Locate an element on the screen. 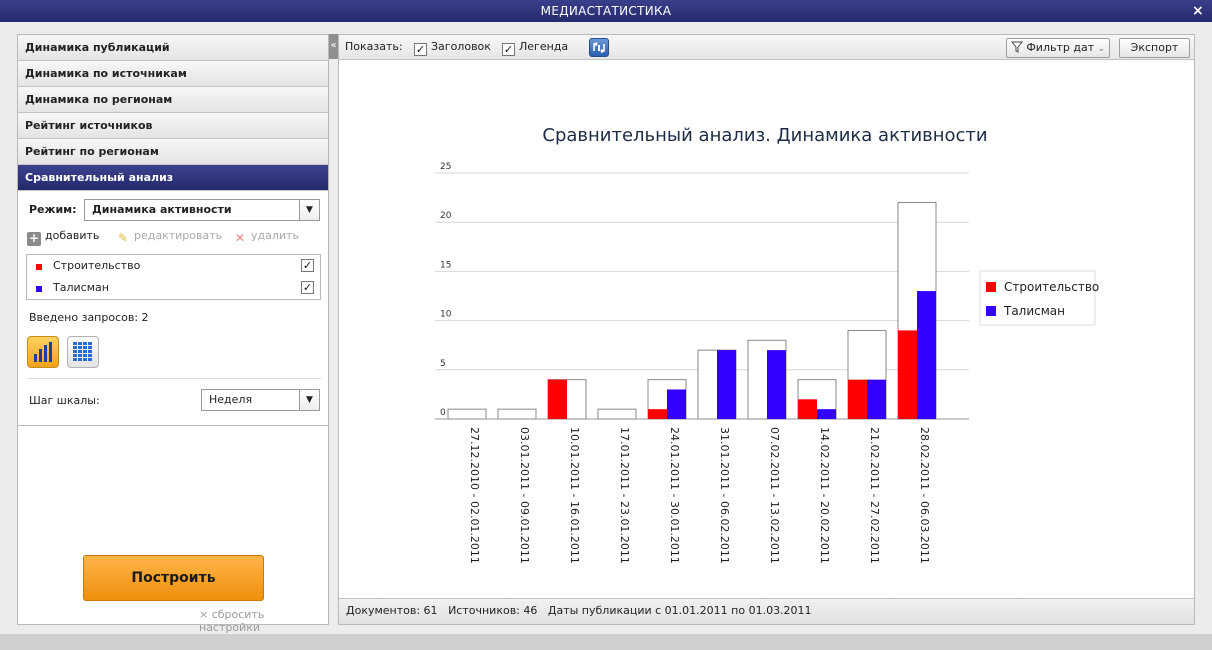  add-query-label: добавить is located at coordinates (72, 235).